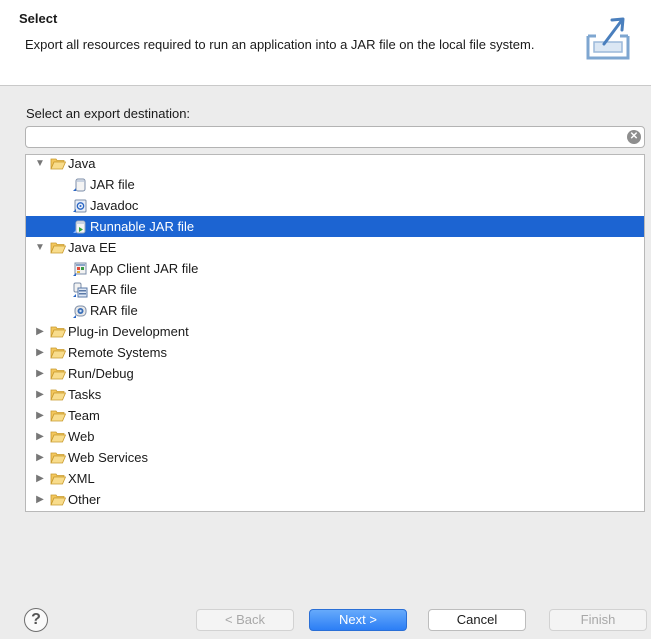  What do you see at coordinates (80, 289) in the screenshot?
I see `ear-file-icon` at bounding box center [80, 289].